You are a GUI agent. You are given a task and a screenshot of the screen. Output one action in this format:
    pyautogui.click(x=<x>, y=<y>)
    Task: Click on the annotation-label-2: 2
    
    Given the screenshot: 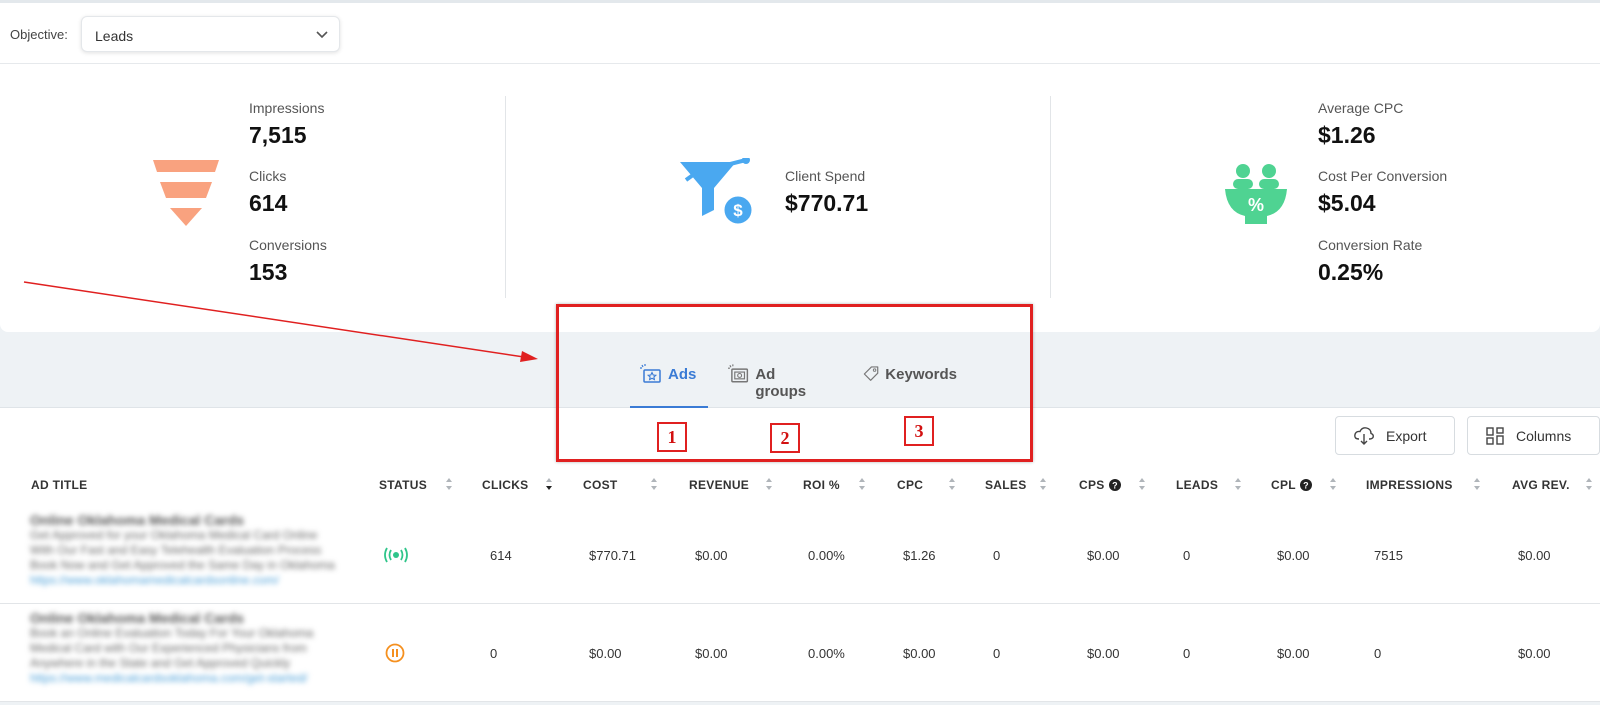 What is the action you would take?
    pyautogui.click(x=785, y=438)
    